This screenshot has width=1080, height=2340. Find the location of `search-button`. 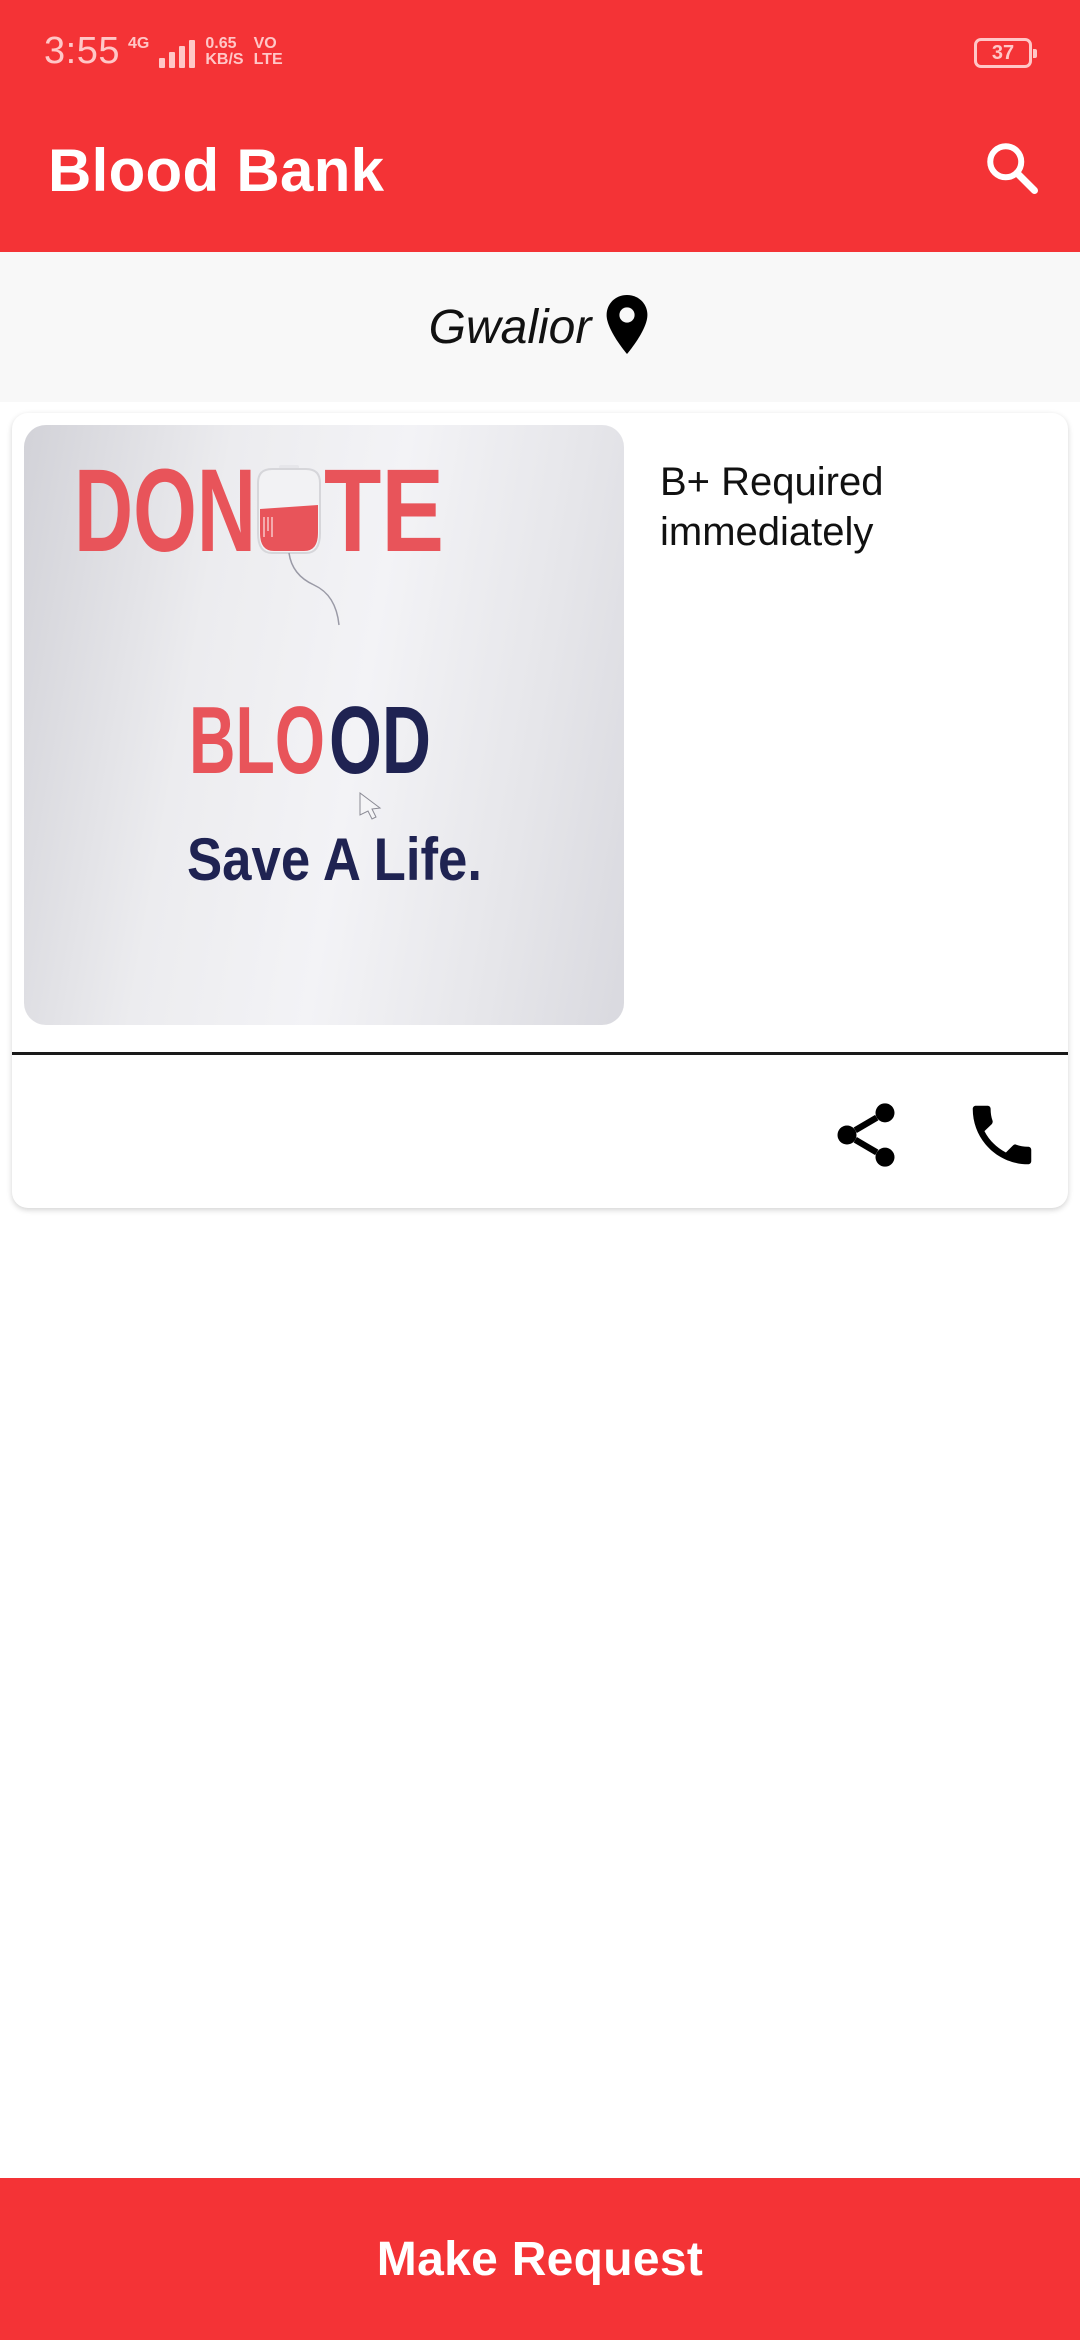

search-button is located at coordinates (1012, 168).